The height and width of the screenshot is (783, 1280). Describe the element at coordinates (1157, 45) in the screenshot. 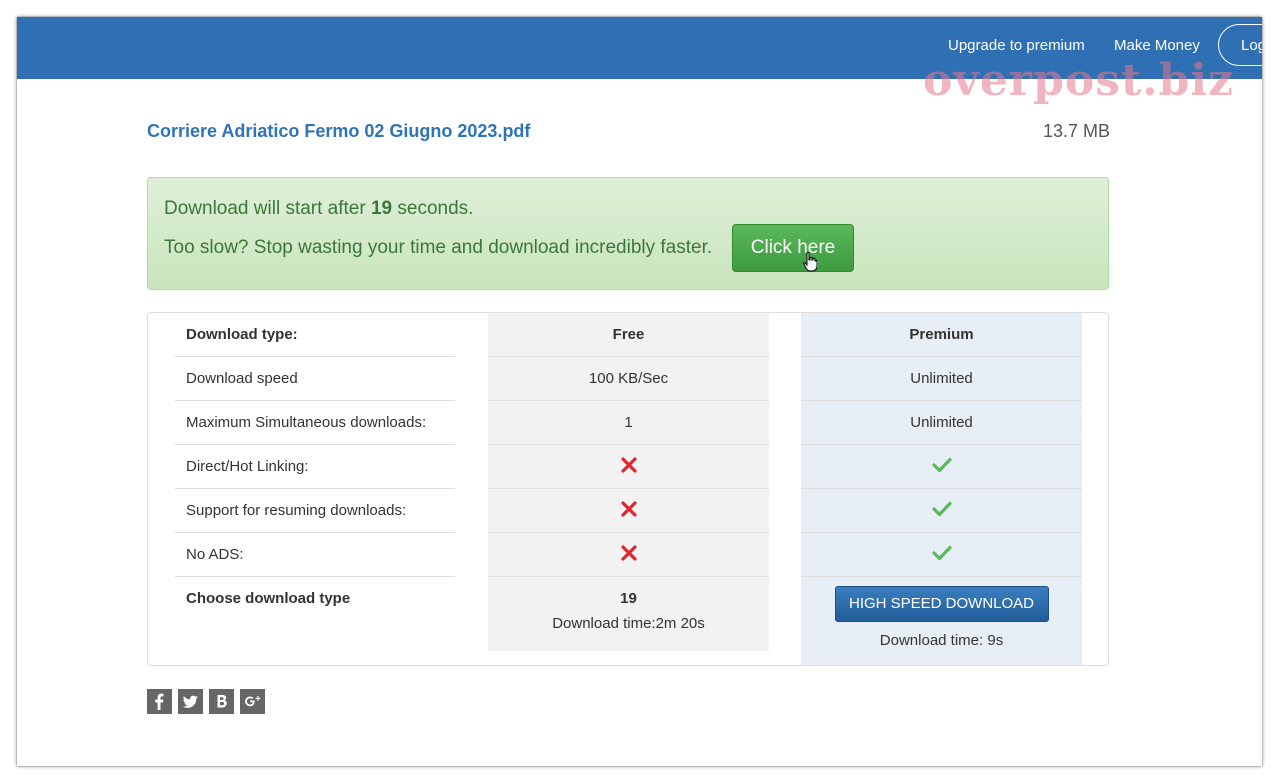

I see `make-money-link: Make Money` at that location.